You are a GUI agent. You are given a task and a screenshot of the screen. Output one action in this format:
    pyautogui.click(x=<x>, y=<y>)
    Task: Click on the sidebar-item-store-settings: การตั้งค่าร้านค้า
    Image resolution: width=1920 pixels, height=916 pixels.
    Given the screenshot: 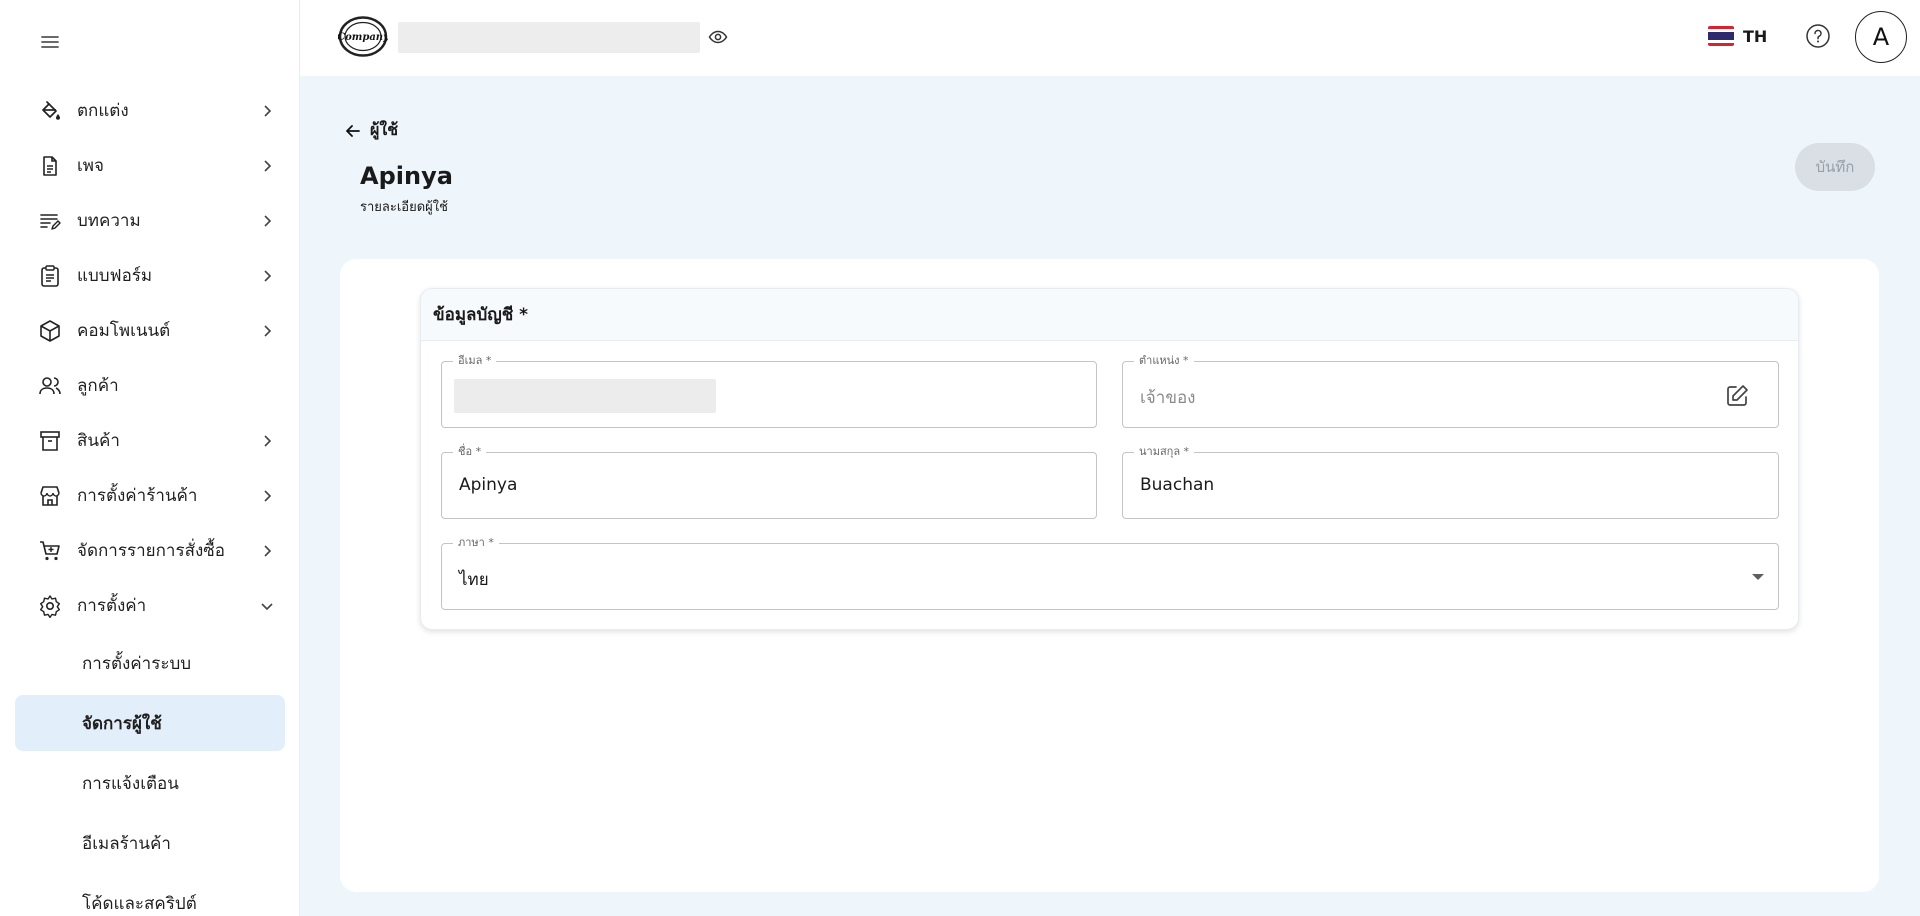 What is the action you would take?
    pyautogui.click(x=149, y=495)
    